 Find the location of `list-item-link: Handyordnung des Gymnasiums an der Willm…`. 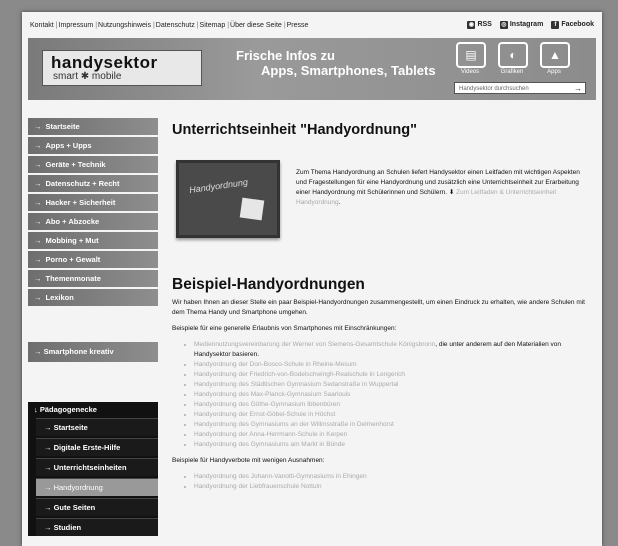

list-item-link: Handyordnung des Gymnasiums an der Willm… is located at coordinates (394, 425).